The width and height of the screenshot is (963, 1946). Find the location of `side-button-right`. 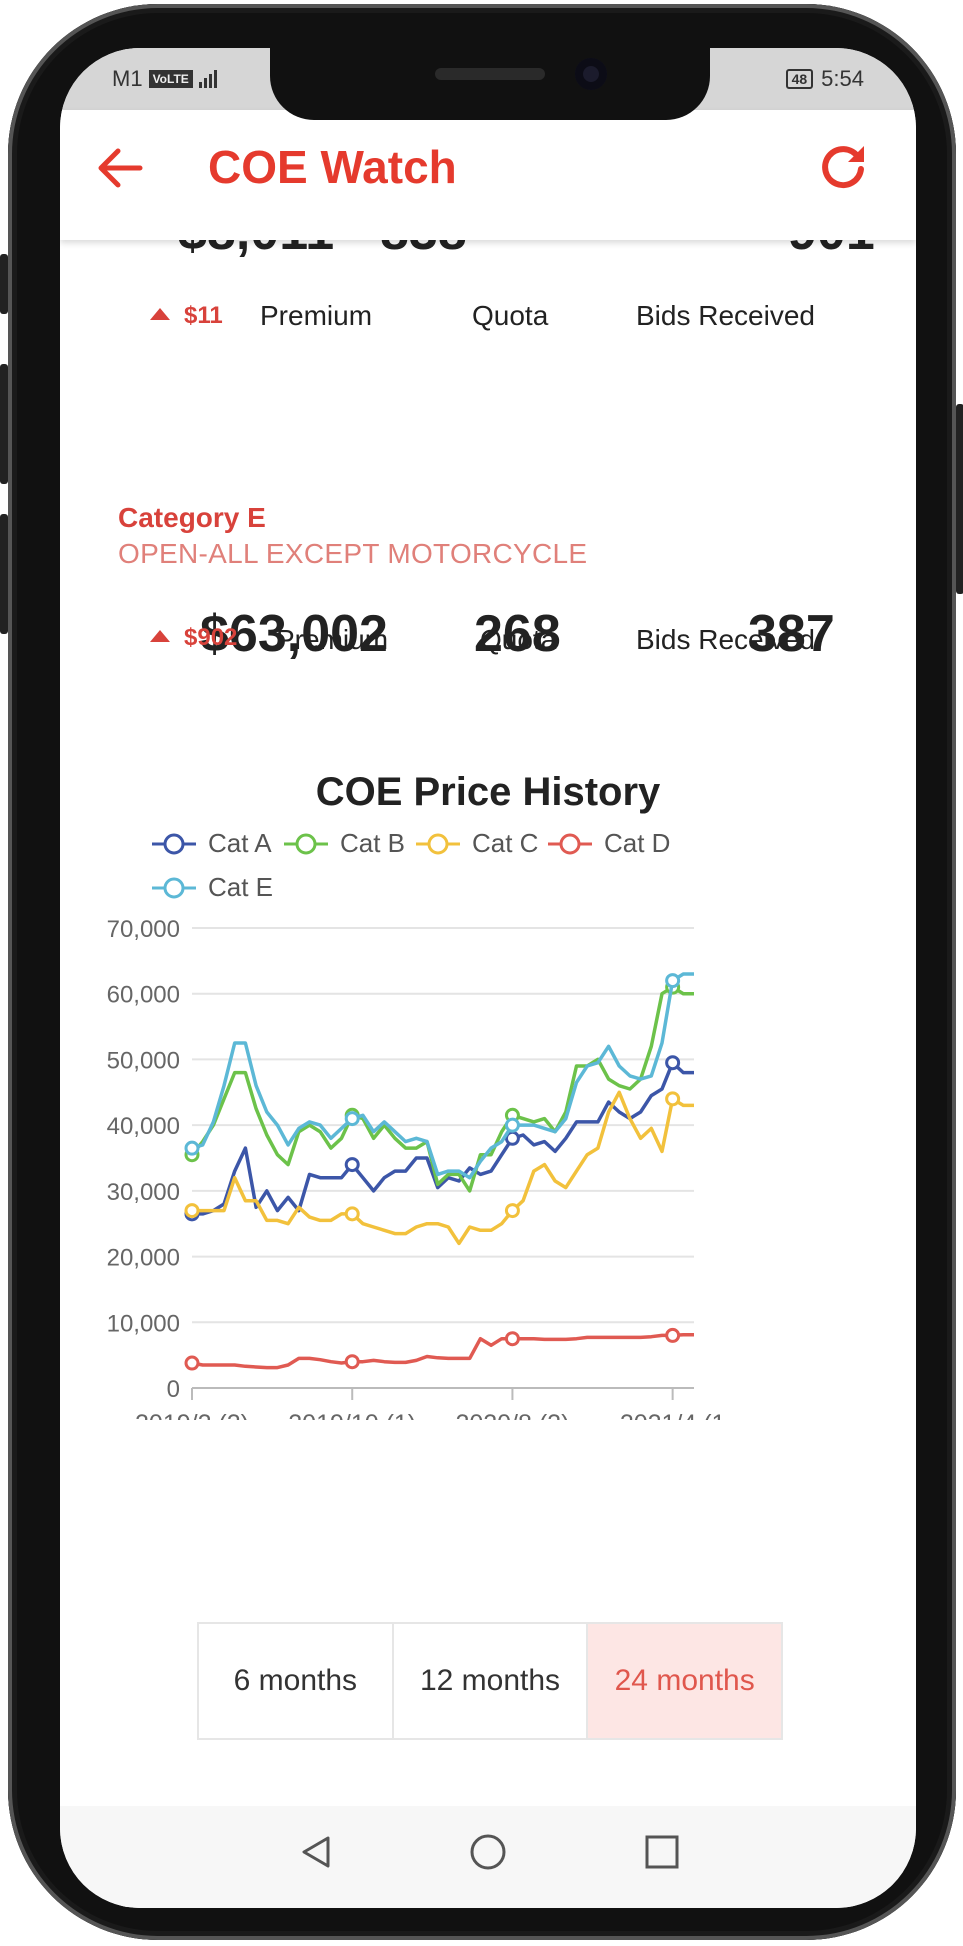

side-button-right is located at coordinates (959, 499).